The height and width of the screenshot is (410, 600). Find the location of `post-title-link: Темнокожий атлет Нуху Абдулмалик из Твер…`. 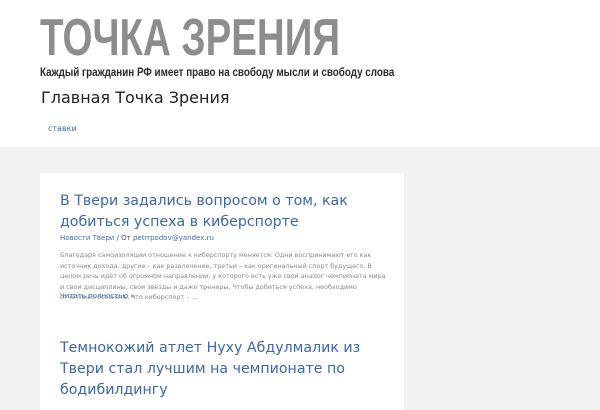

post-title-link: Темнокожий атлет Нуху Абдулмалик из Твер… is located at coordinates (227, 369).